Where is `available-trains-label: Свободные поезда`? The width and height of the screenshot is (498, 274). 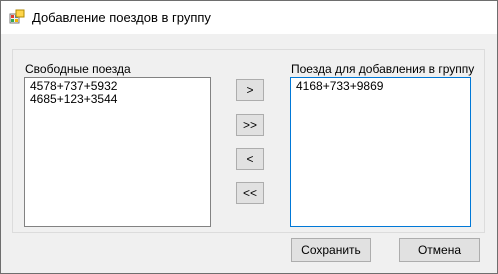 available-trains-label: Свободные поезда is located at coordinates (78, 69).